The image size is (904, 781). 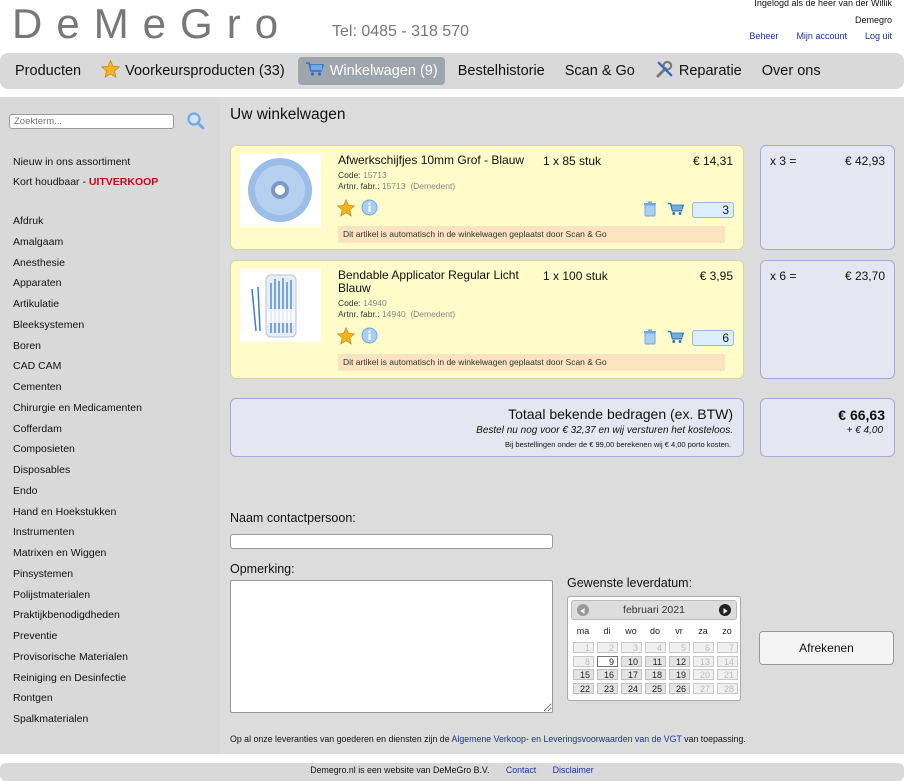 What do you see at coordinates (193, 71) in the screenshot?
I see `nav-voorkeursproducten: Voorkeursproducten (33)` at bounding box center [193, 71].